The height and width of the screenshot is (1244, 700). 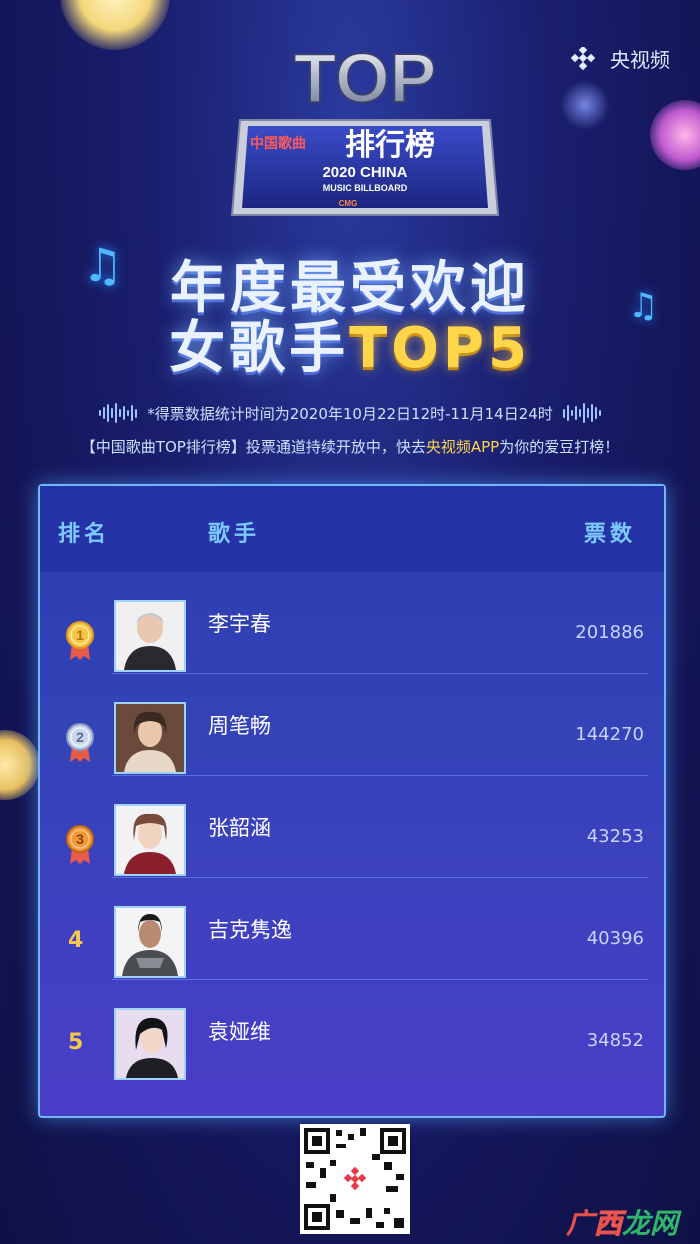 What do you see at coordinates (352, 827) in the screenshot?
I see `table-row: 3 张韶涵 43253` at bounding box center [352, 827].